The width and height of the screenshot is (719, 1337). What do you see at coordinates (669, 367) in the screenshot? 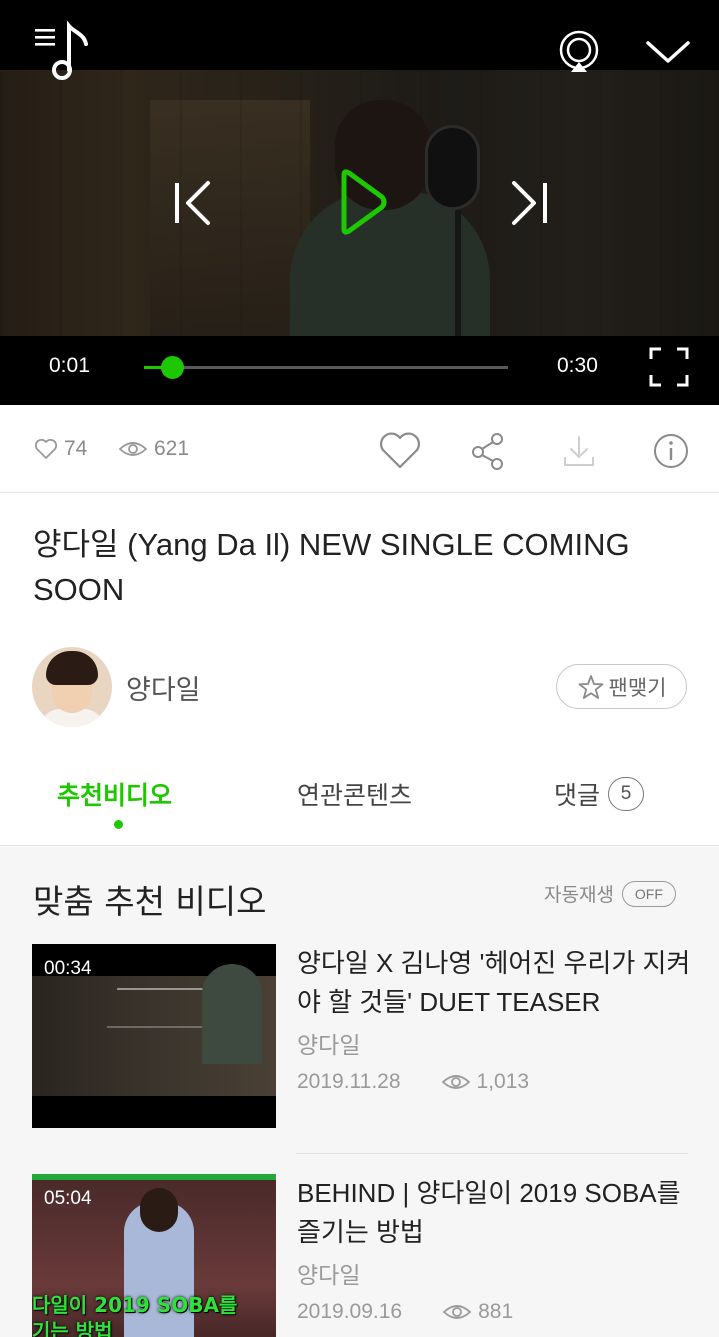
I see `fullscreen-icon` at bounding box center [669, 367].